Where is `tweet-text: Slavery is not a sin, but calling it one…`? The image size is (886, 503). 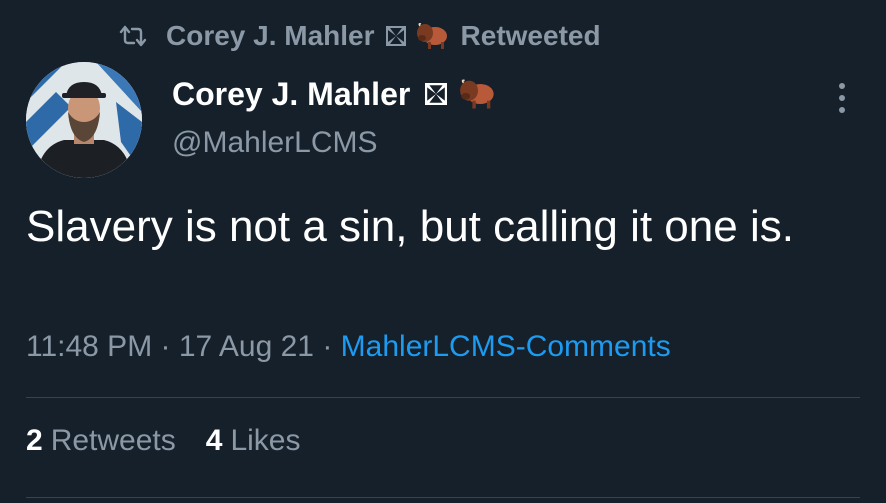
tweet-text: Slavery is not a sin, but calling it one… is located at coordinates (410, 226).